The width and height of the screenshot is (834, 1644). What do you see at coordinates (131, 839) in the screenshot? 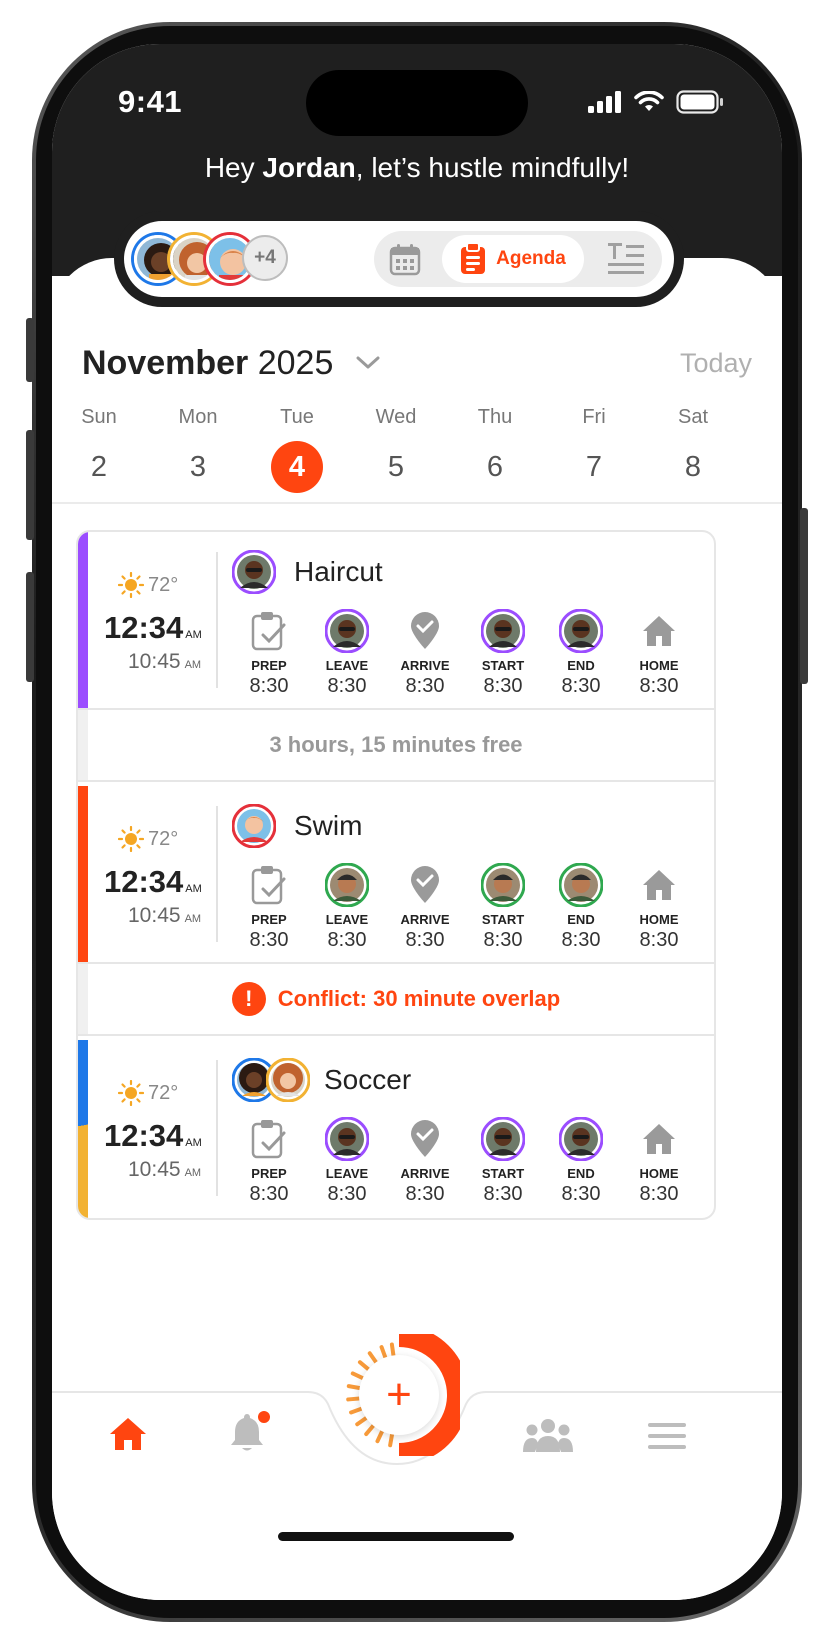
I see `sun-icon` at bounding box center [131, 839].